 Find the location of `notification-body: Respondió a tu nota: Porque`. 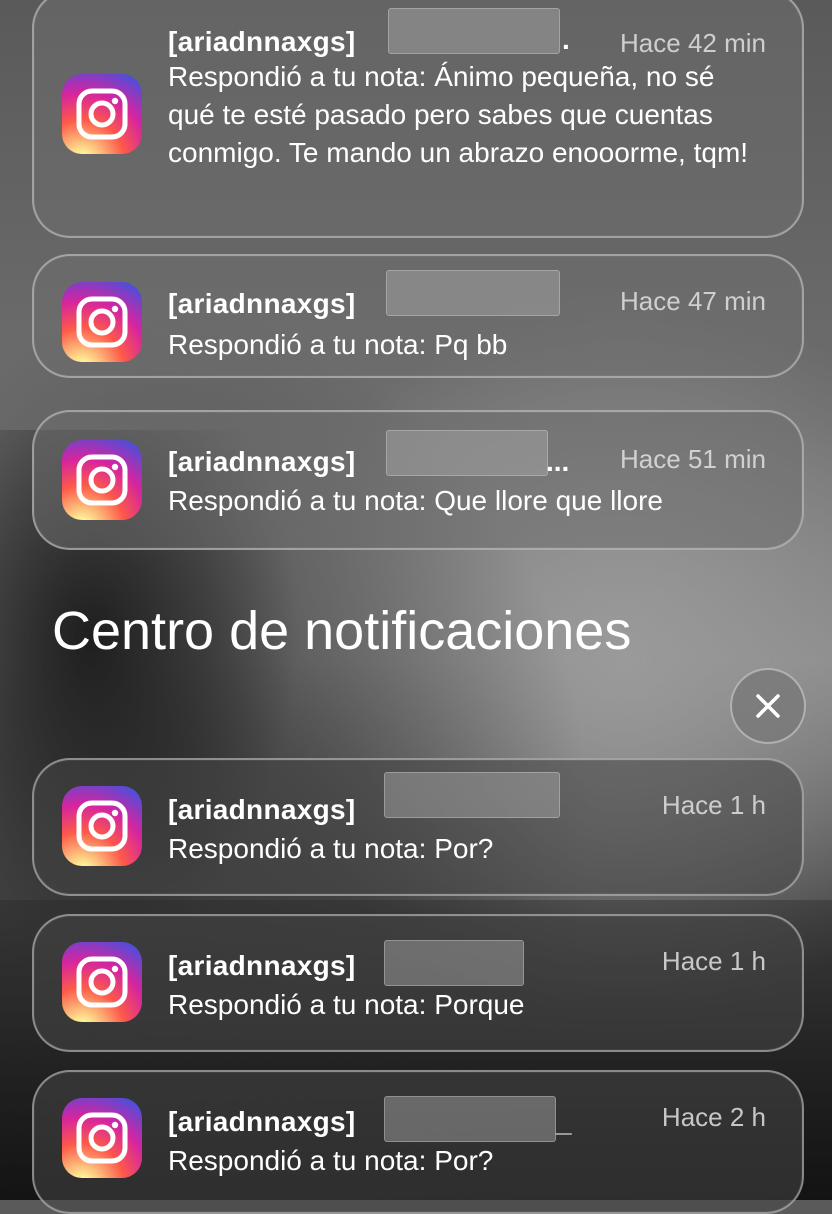

notification-body: Respondió a tu nota: Porque is located at coordinates (346, 1004).